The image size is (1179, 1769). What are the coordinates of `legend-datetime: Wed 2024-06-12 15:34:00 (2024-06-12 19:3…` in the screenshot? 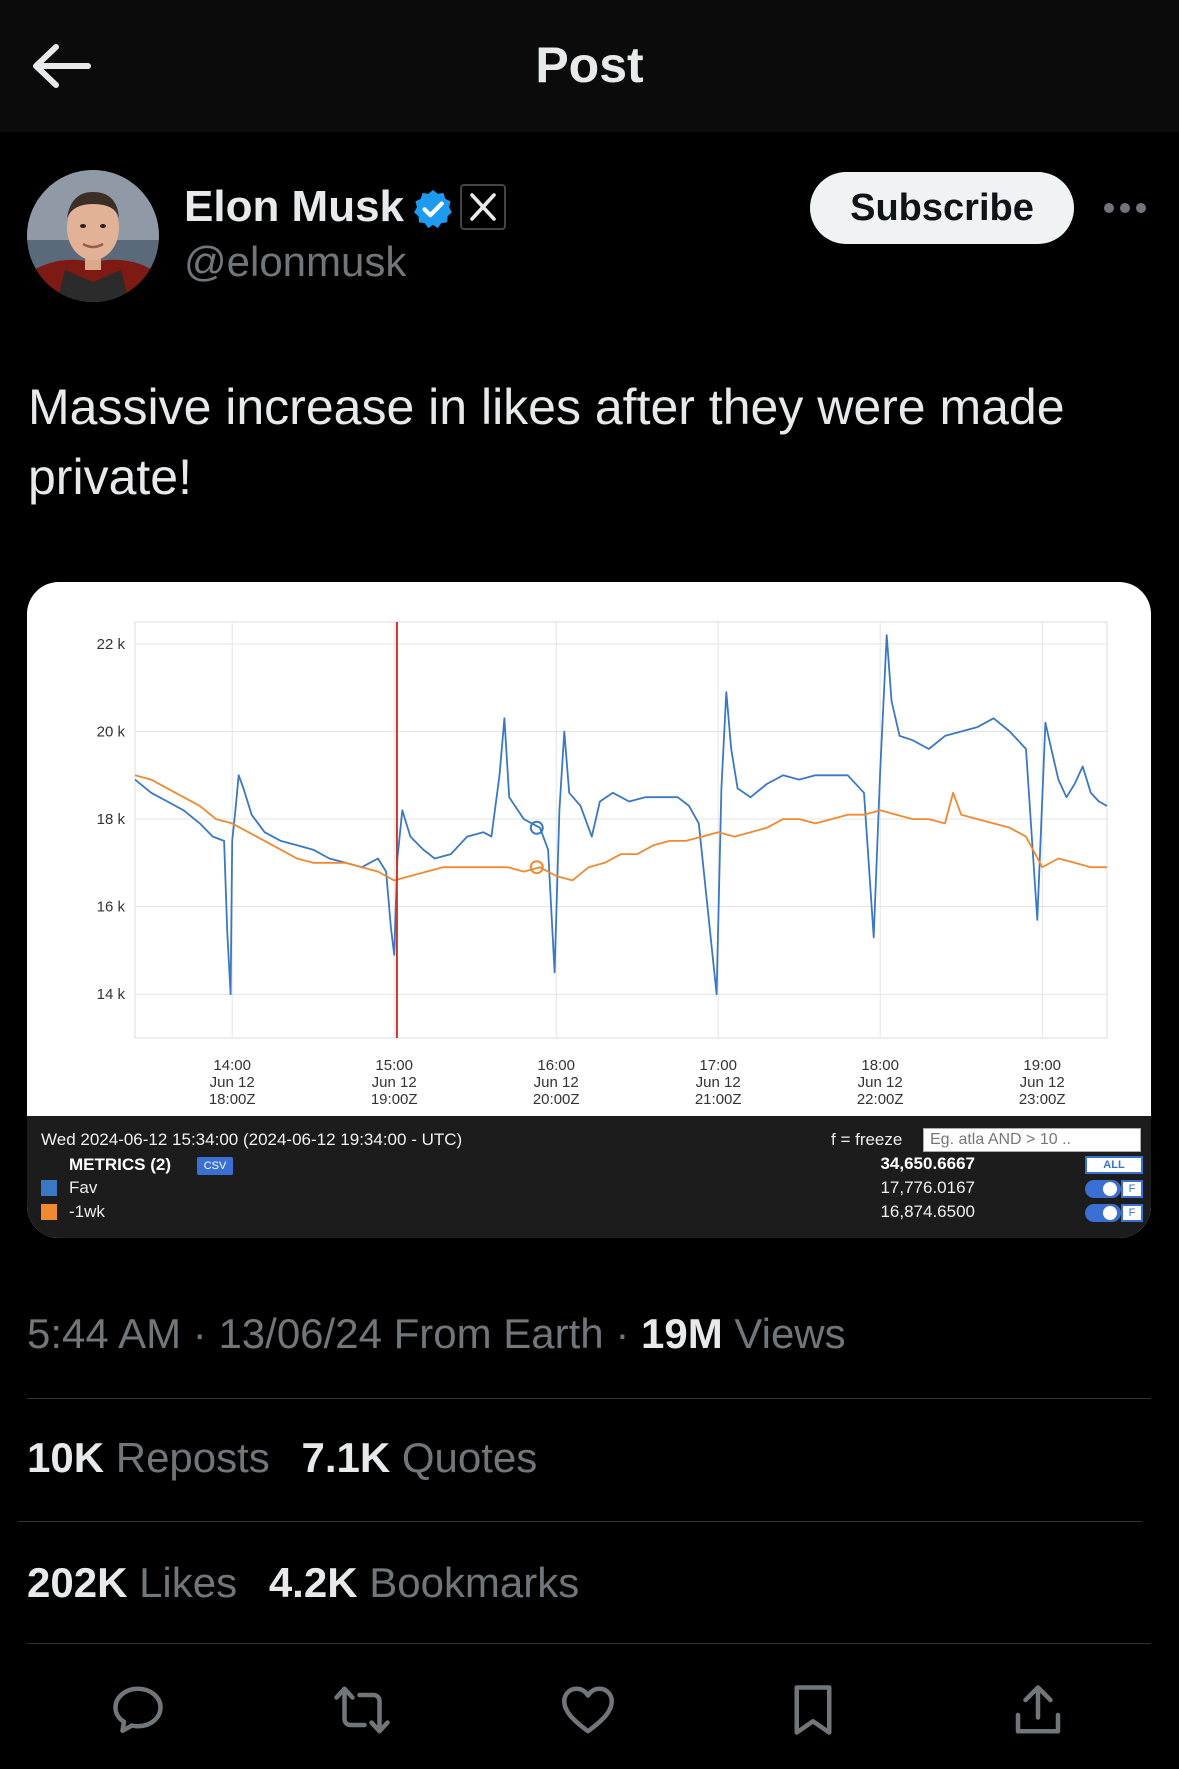 It's located at (252, 1139).